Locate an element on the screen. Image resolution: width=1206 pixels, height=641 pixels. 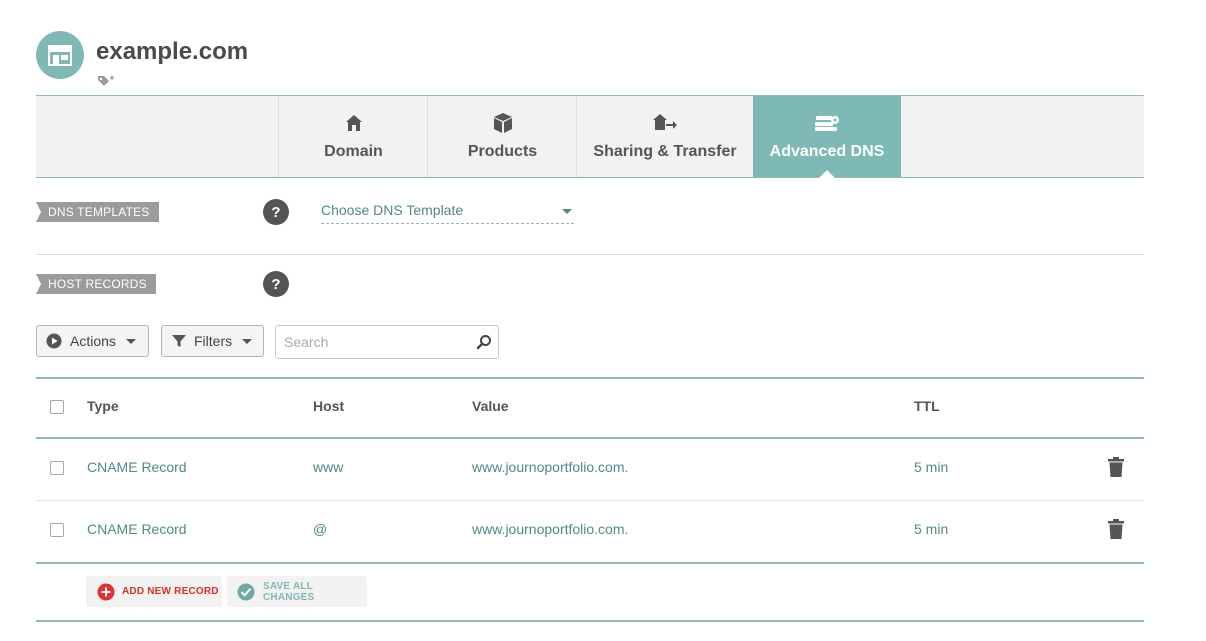
home-icon is located at coordinates (354, 123).